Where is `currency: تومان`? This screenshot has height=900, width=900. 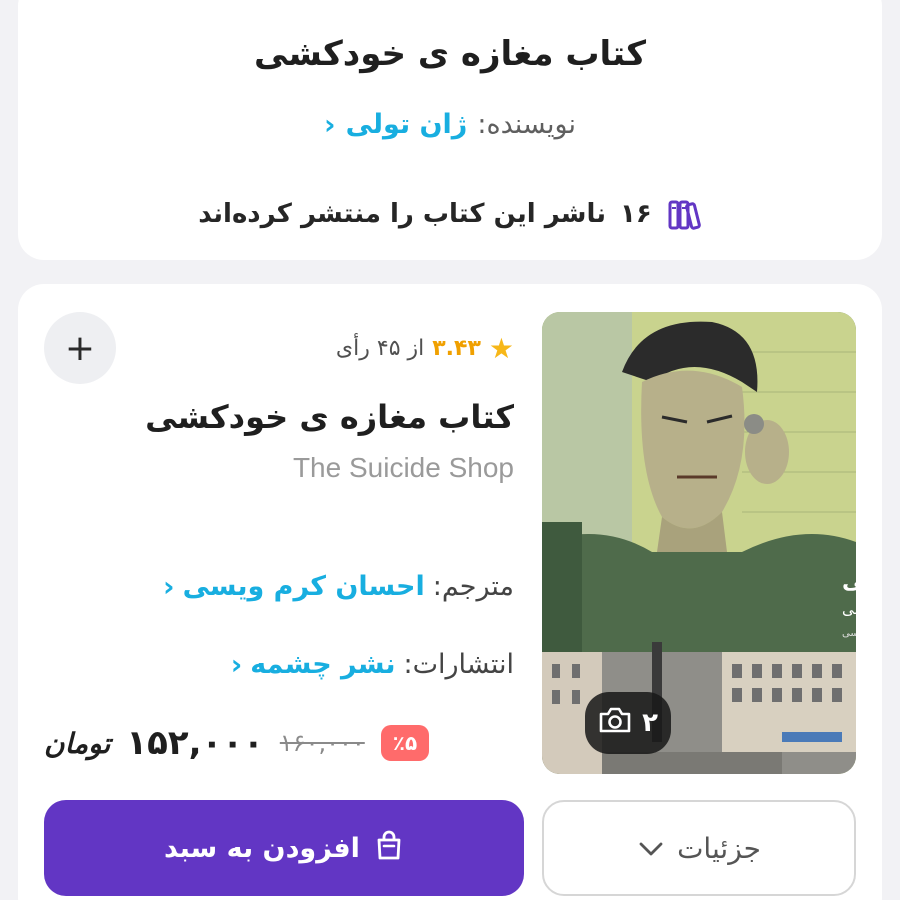
currency: تومان is located at coordinates (77, 743).